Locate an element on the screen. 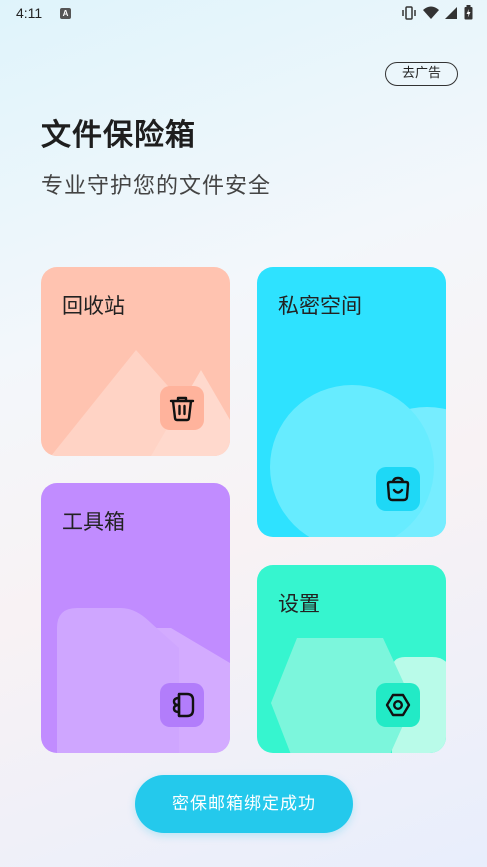  private-space-label: 私密空间 is located at coordinates (320, 306).